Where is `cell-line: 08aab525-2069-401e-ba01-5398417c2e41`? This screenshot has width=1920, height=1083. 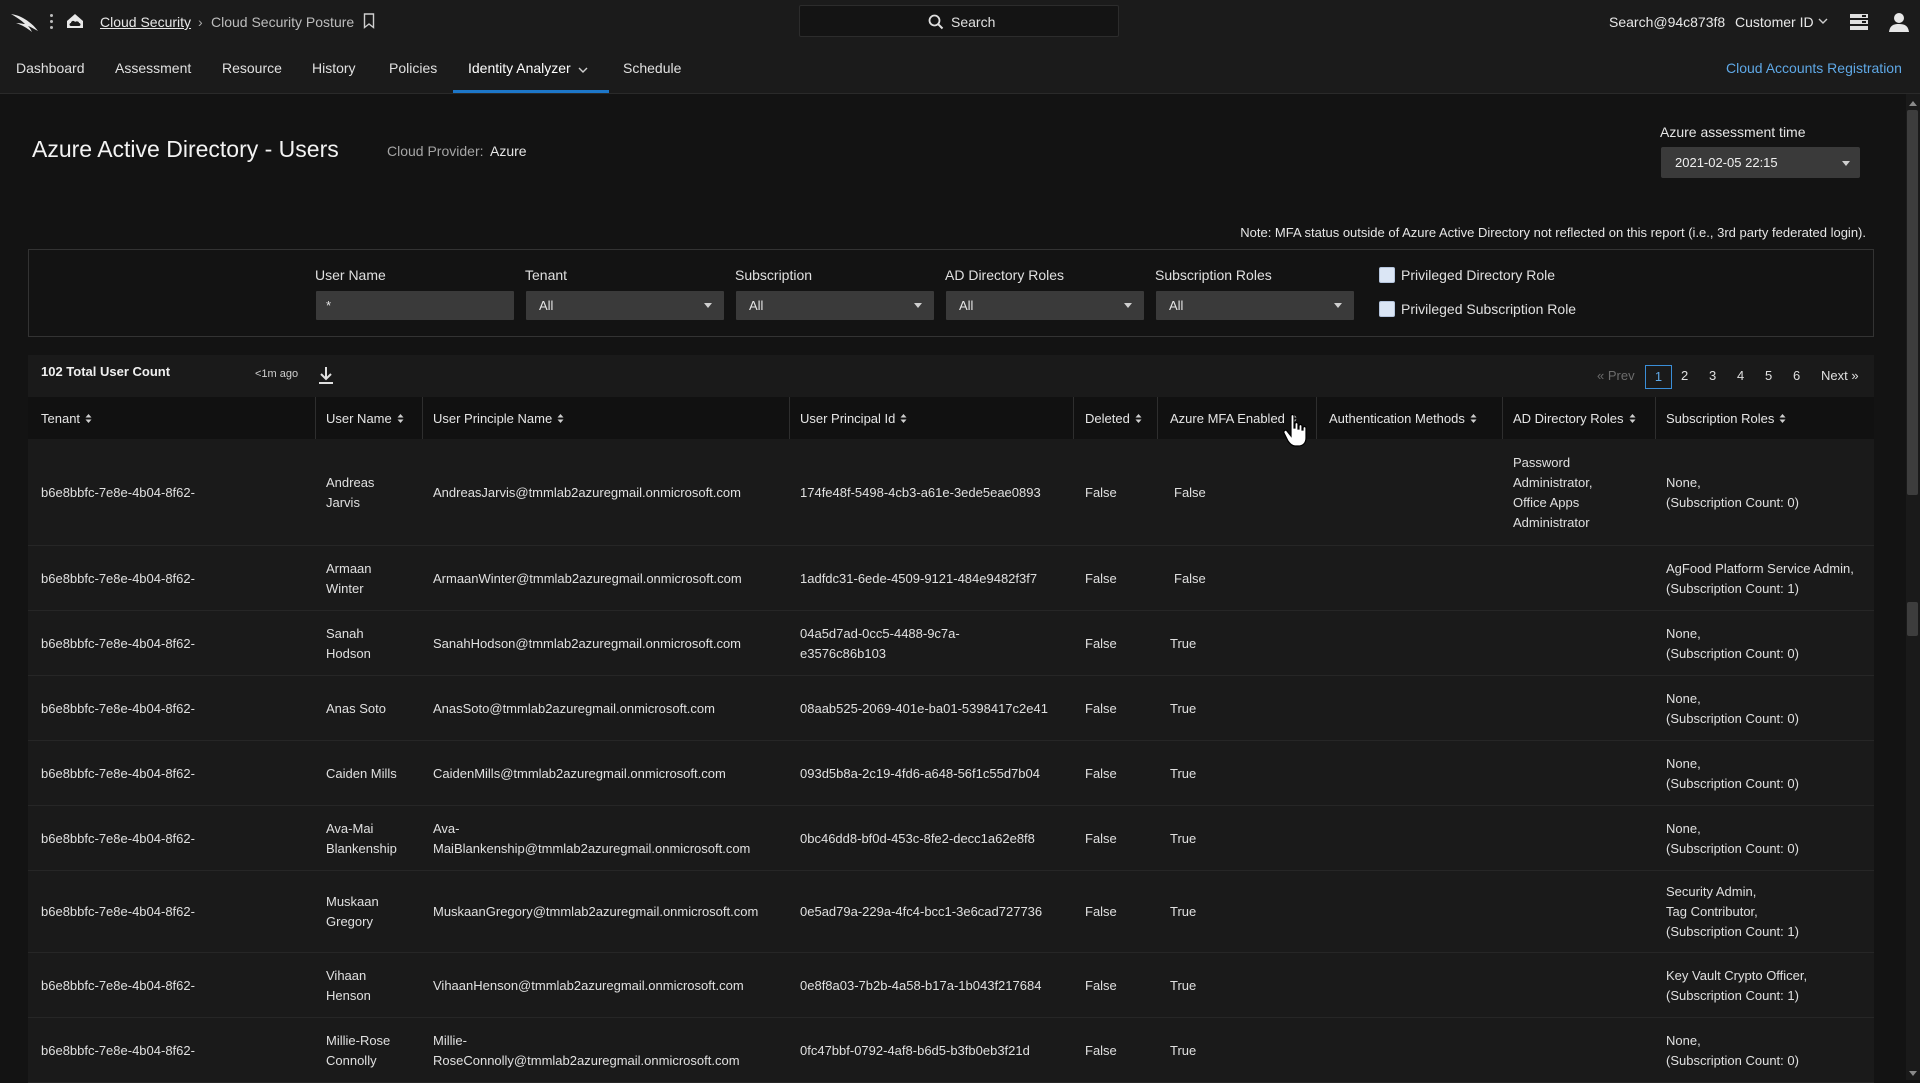 cell-line: 08aab525-2069-401e-ba01-5398417c2e41 is located at coordinates (924, 708).